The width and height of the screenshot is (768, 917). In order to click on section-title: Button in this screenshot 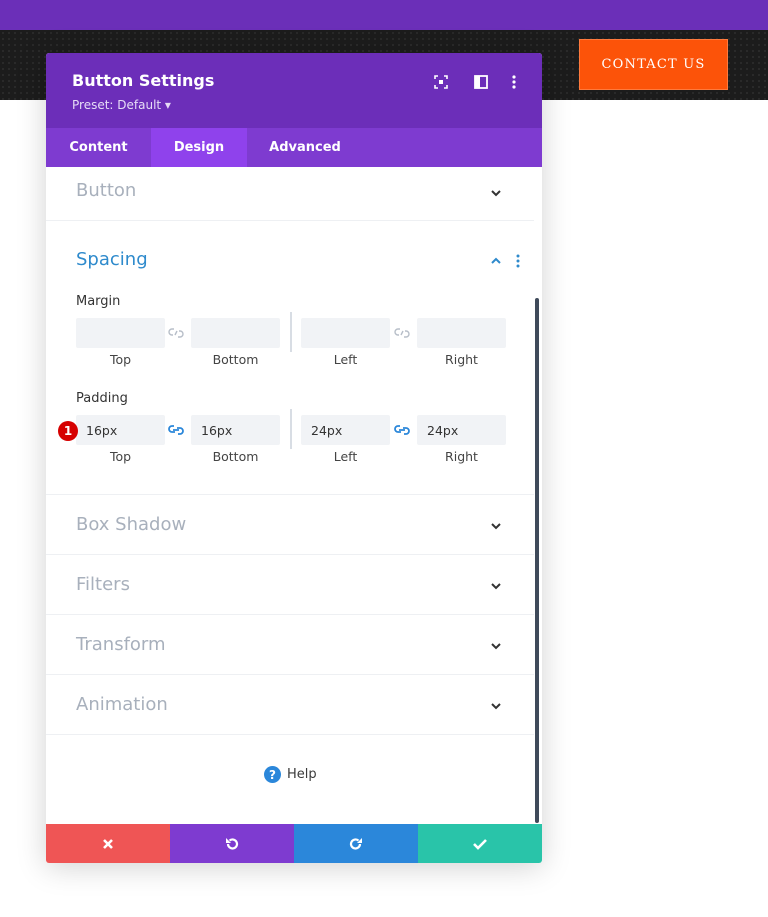, I will do `click(106, 190)`.